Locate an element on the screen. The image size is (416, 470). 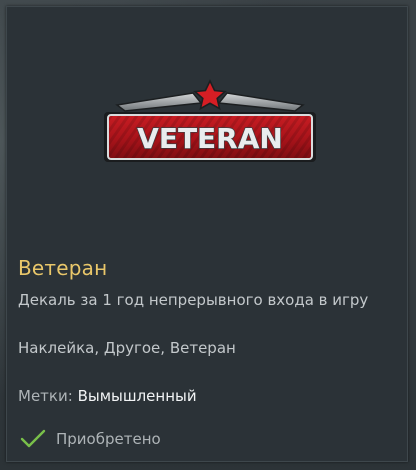
item-categories: Наклейка, Другое, Ветеран is located at coordinates (127, 348).